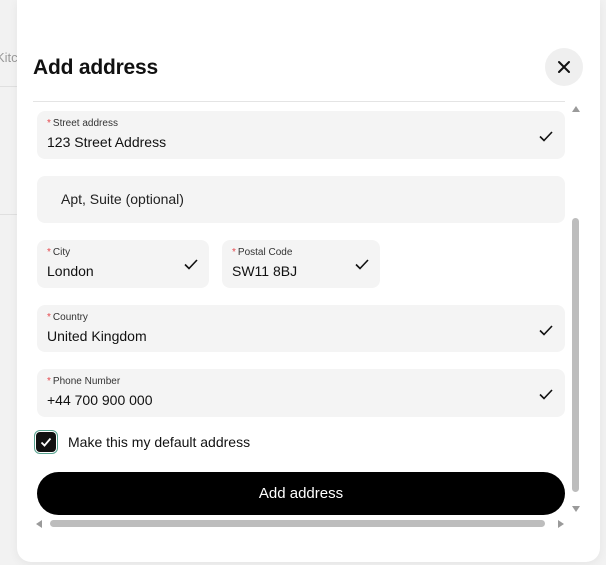 Image resolution: width=606 pixels, height=565 pixels. I want to click on postal-code-label: * Postal Code, so click(262, 252).